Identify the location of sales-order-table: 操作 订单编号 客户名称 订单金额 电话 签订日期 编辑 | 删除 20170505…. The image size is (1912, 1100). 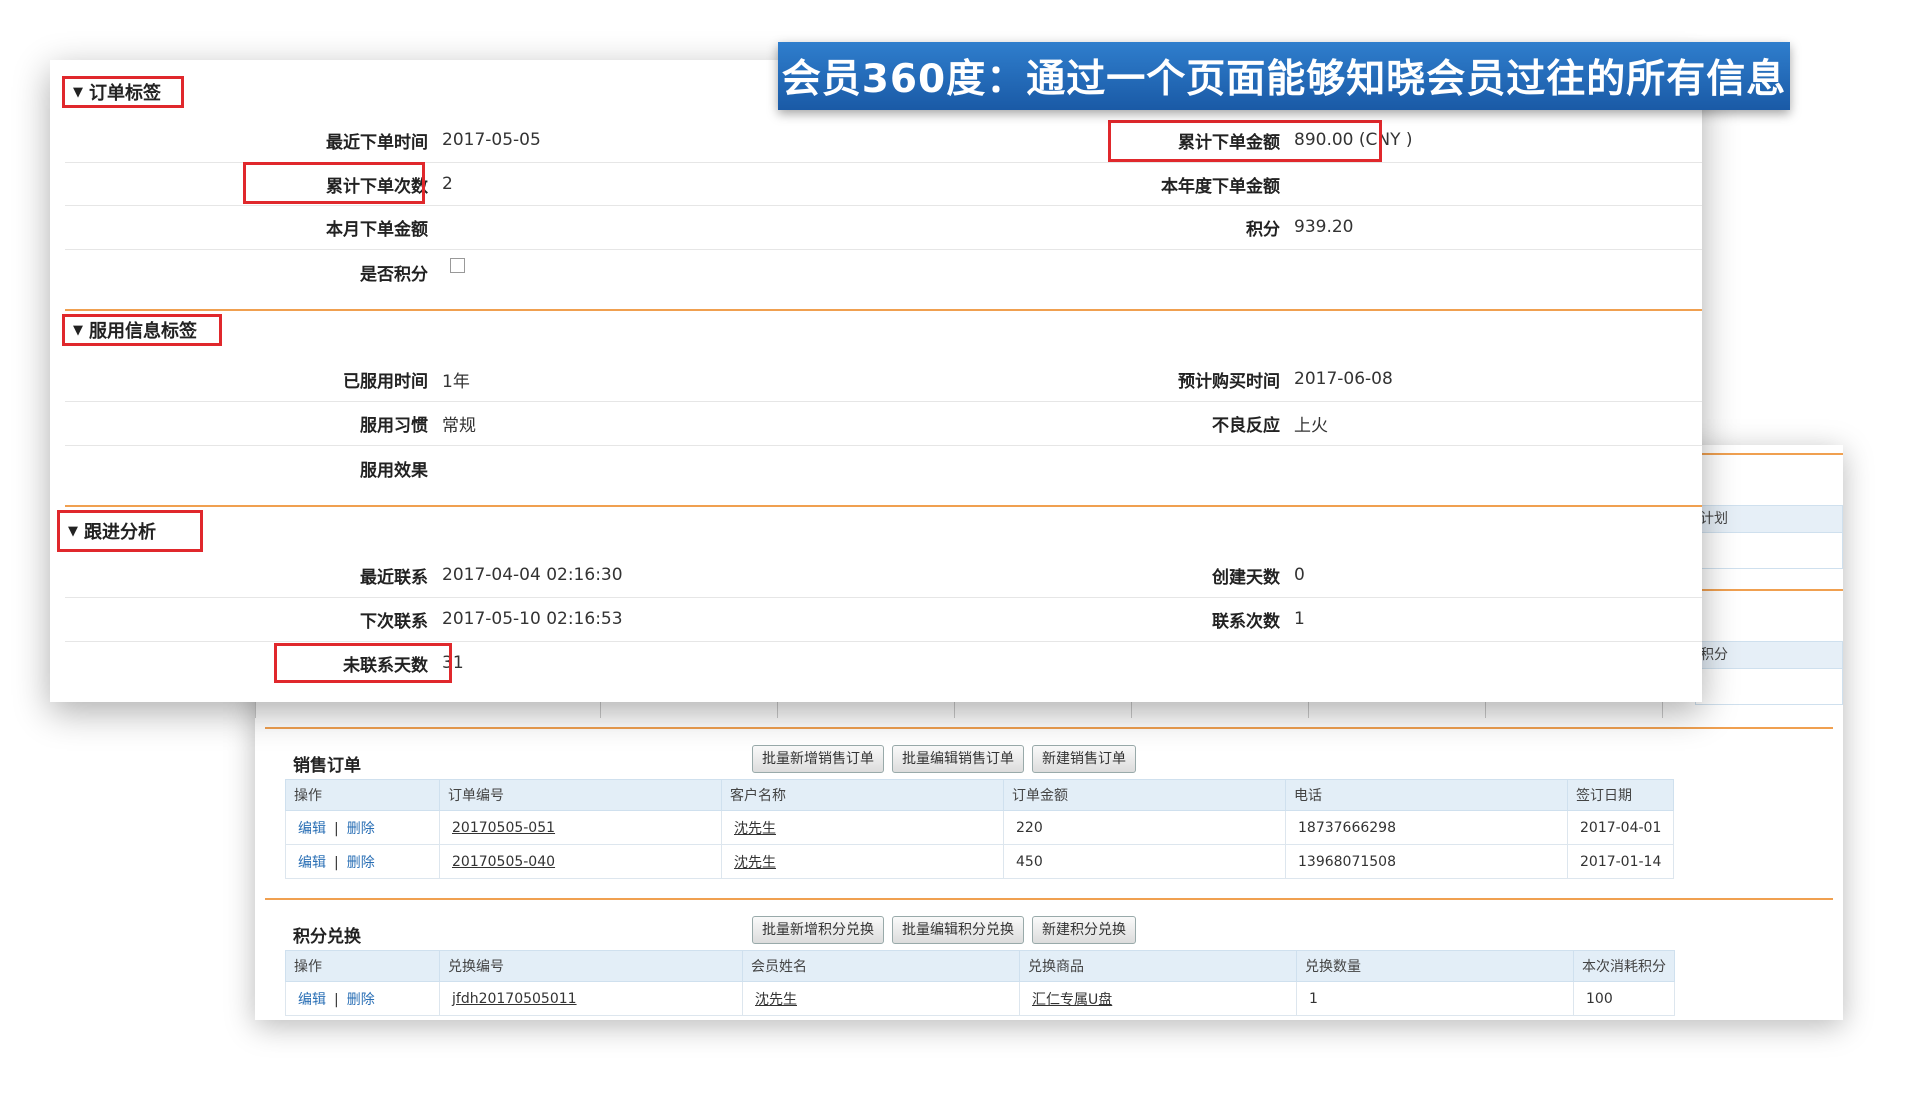
(980, 829).